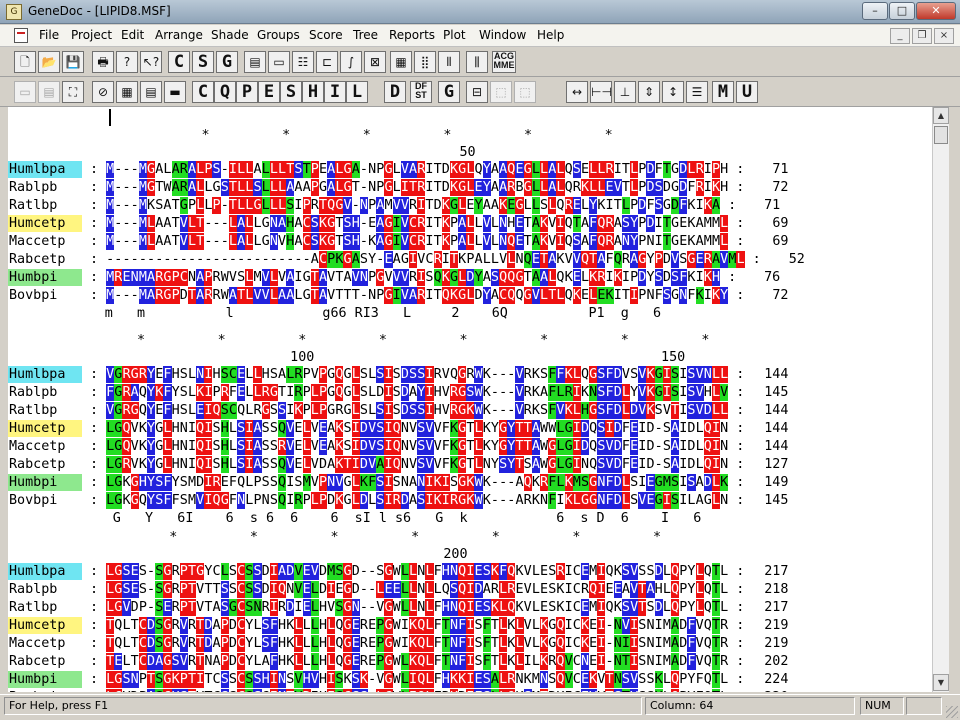  I want to click on shade-off-icon: ⊘, so click(103, 92).